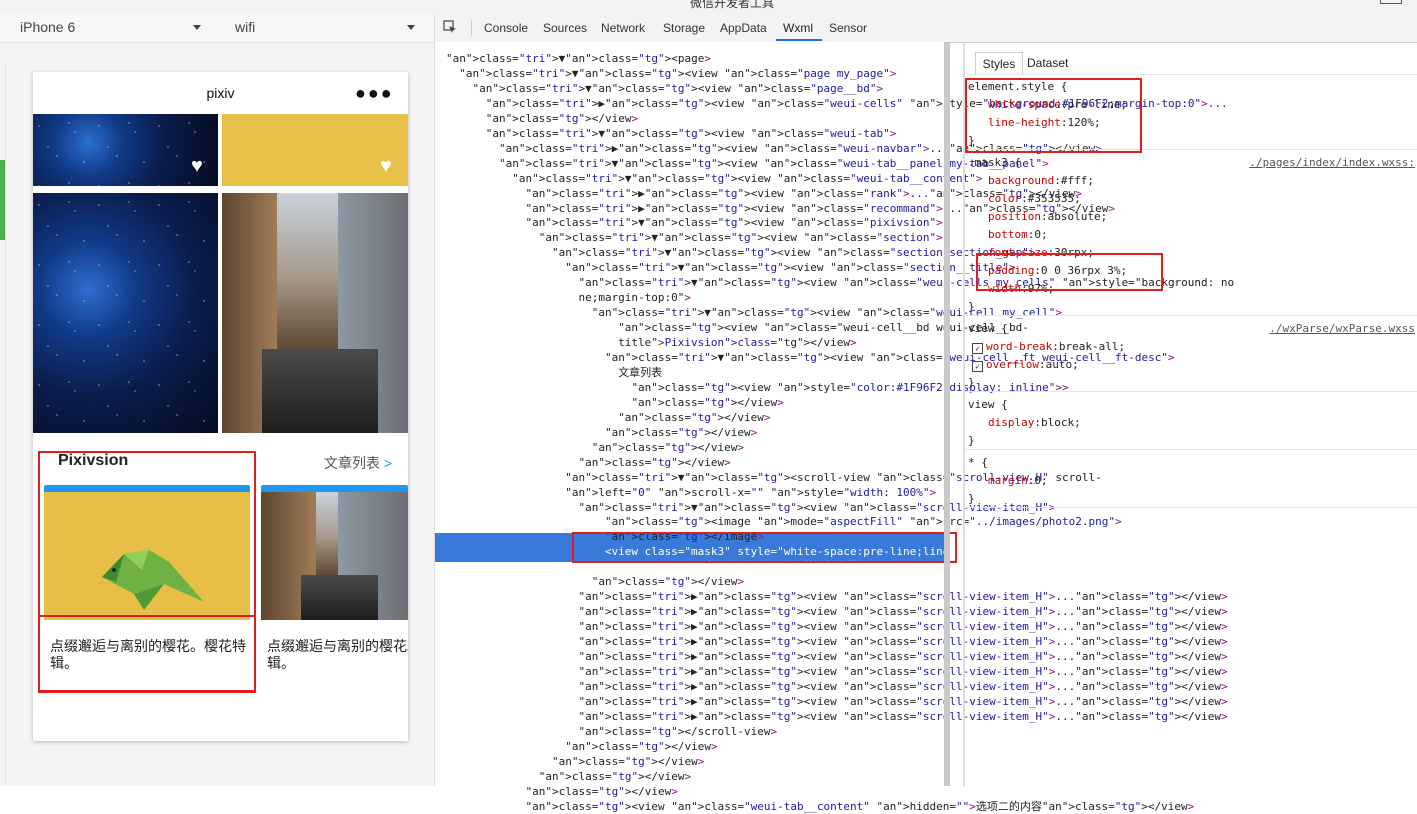 This screenshot has width=1417, height=814. What do you see at coordinates (1018, 481) in the screenshot?
I see `style-property: margin:0;` at bounding box center [1018, 481].